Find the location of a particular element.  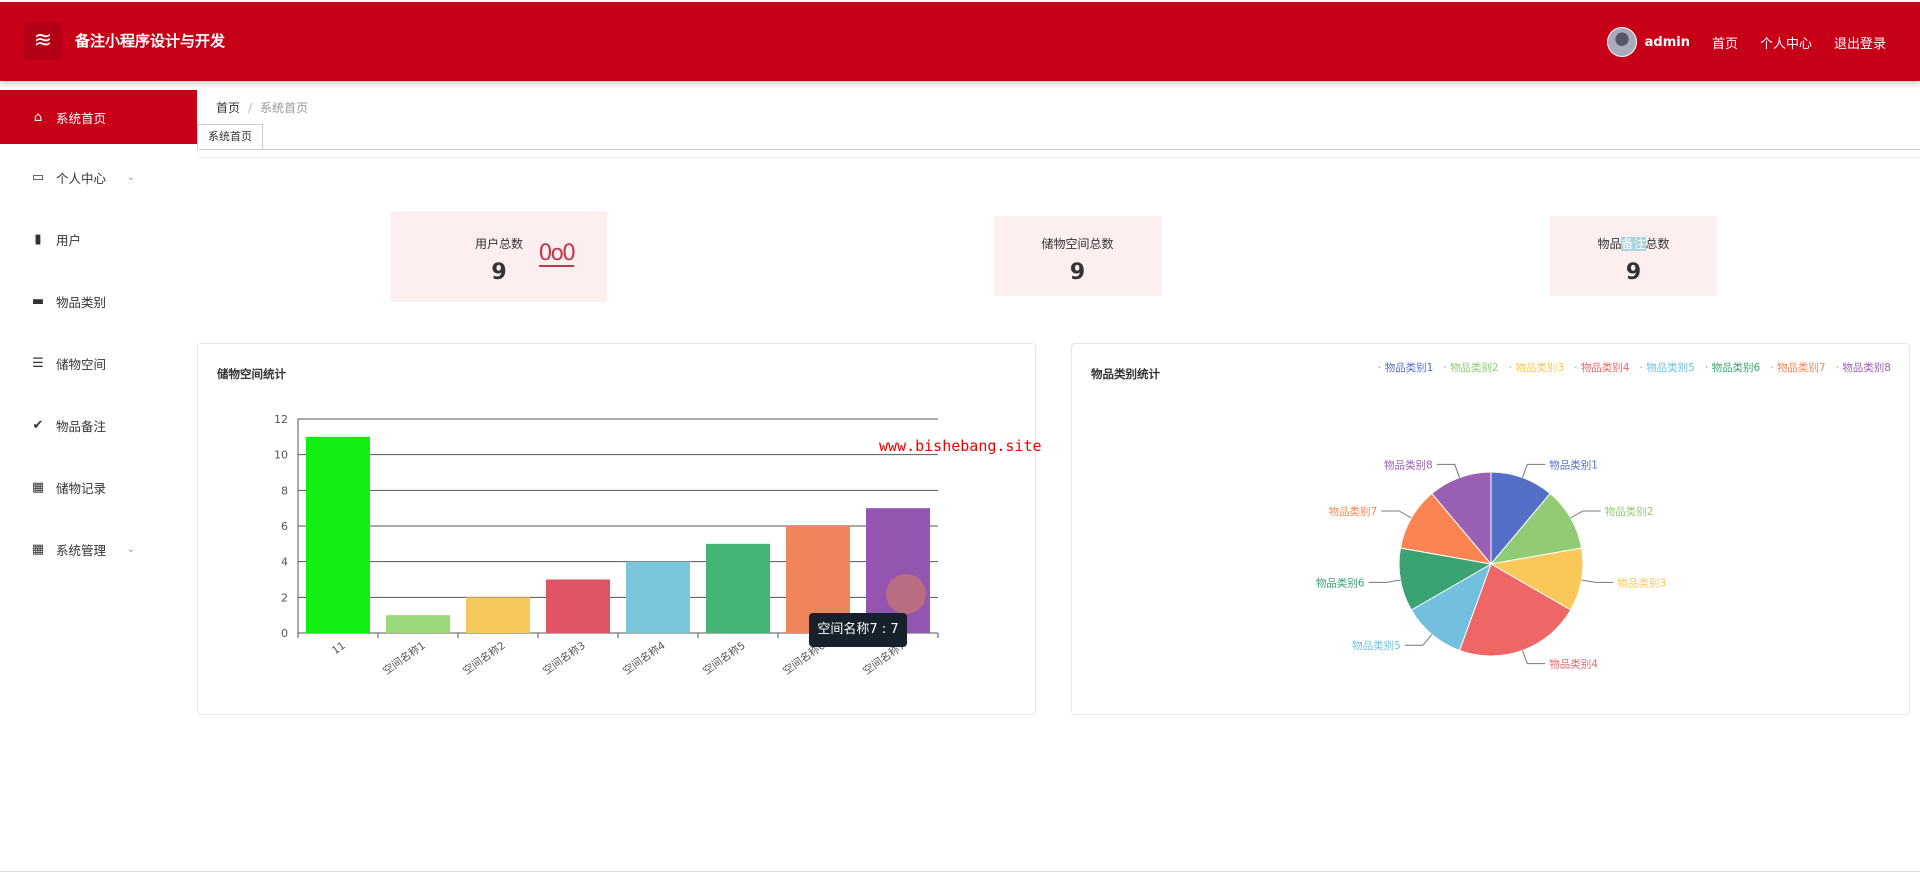

sidebar-item: ▭ 个人中心 ⌄ is located at coordinates (98, 177).